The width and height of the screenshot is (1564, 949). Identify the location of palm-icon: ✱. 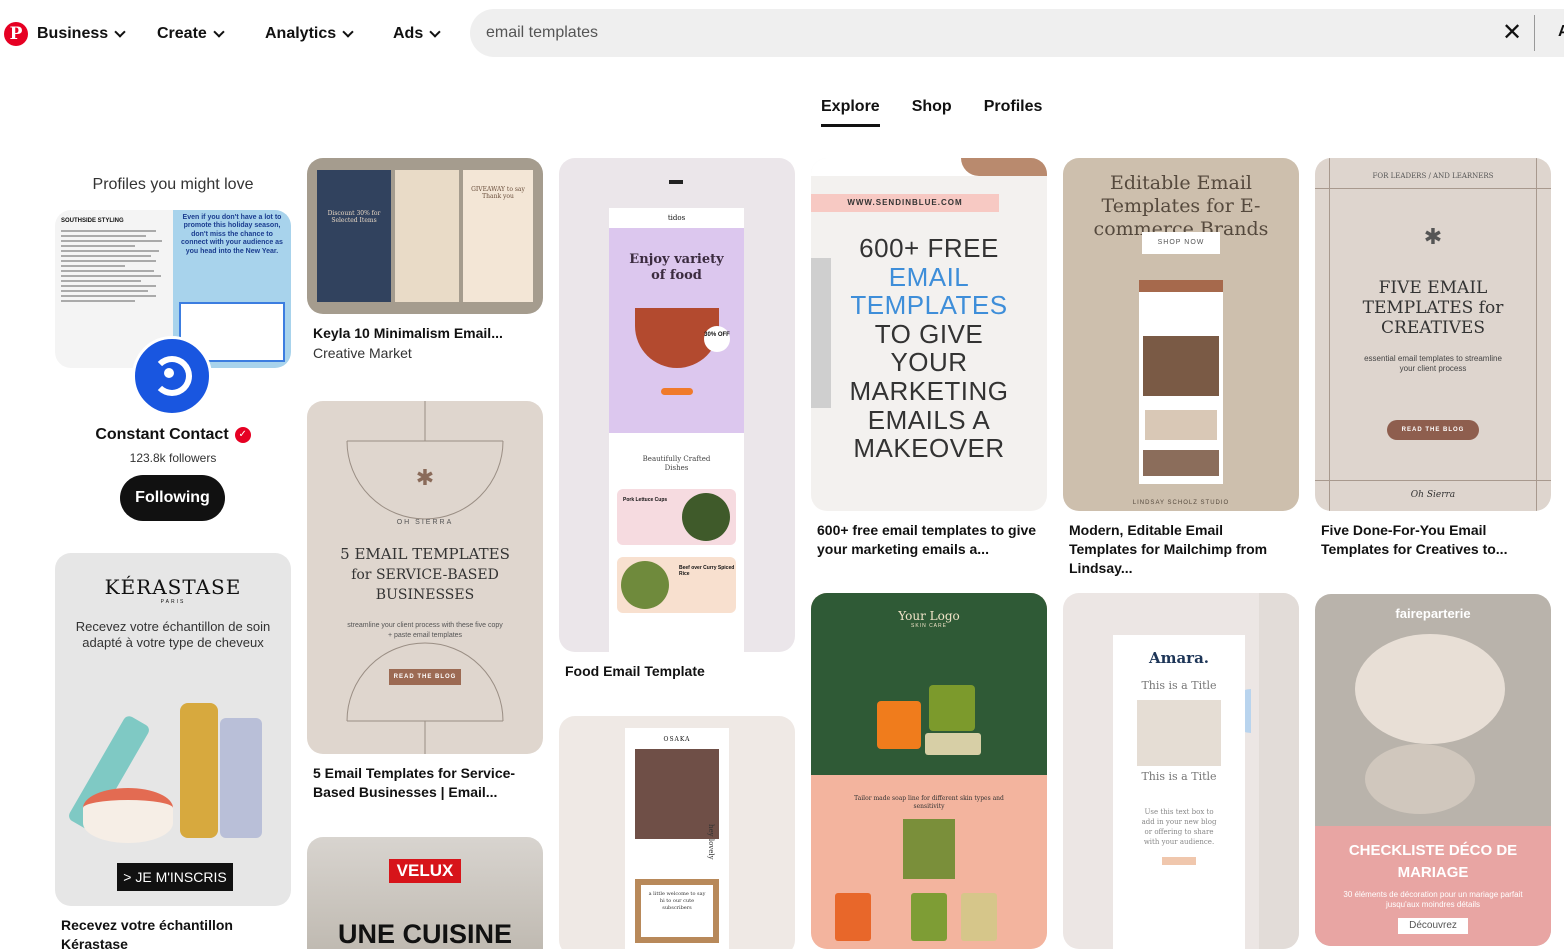
(425, 477).